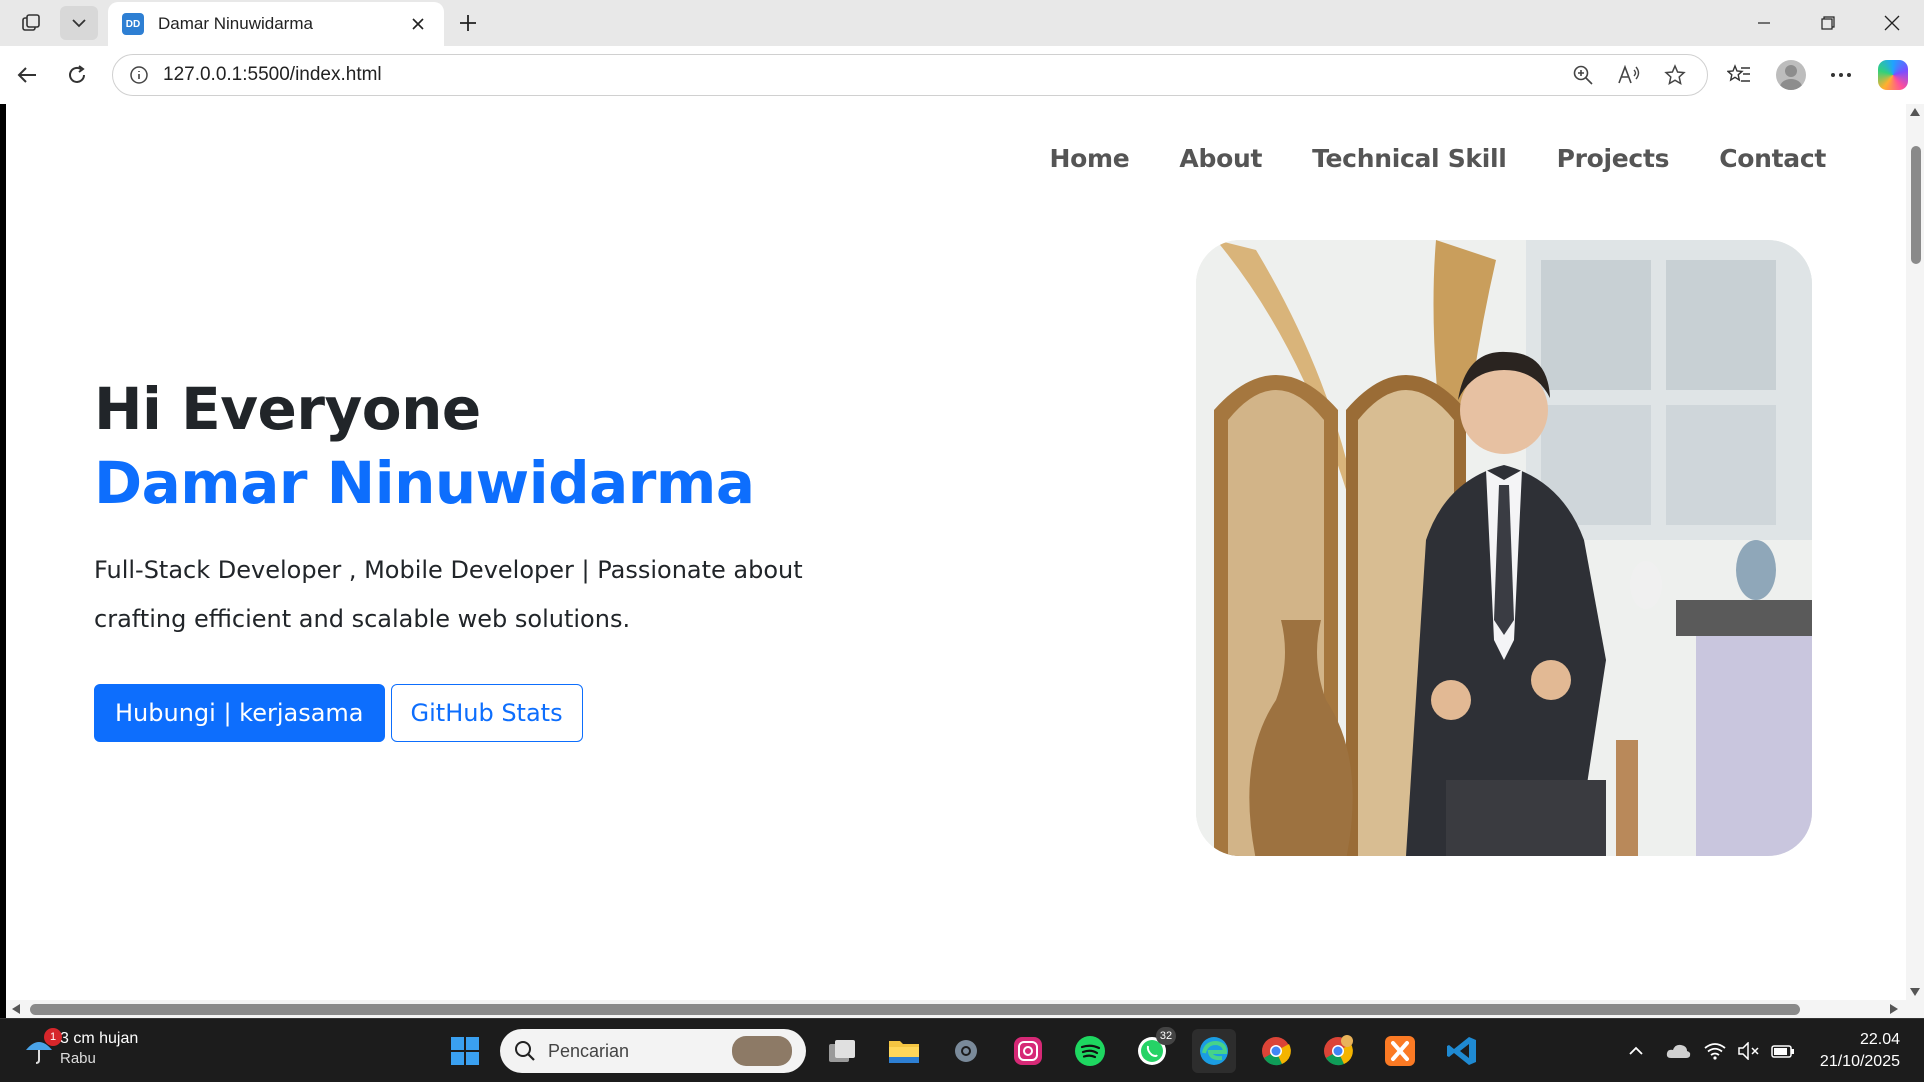  I want to click on vscode-icon, so click(1462, 1051).